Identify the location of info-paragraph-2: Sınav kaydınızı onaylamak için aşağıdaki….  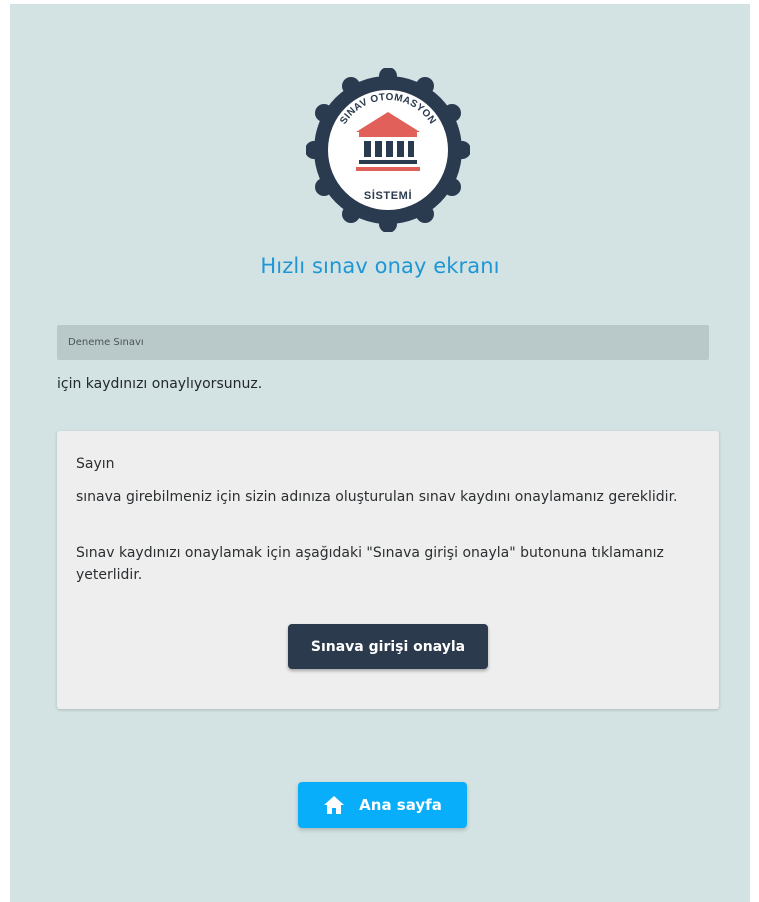
(370, 564).